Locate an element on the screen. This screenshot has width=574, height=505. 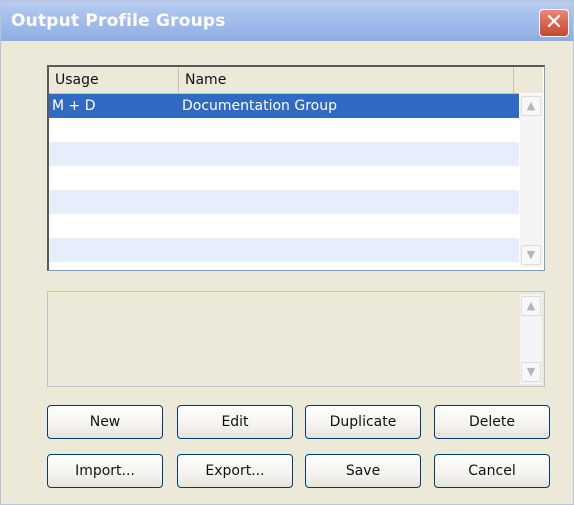
column-header-usage: Usage is located at coordinates (114, 80).